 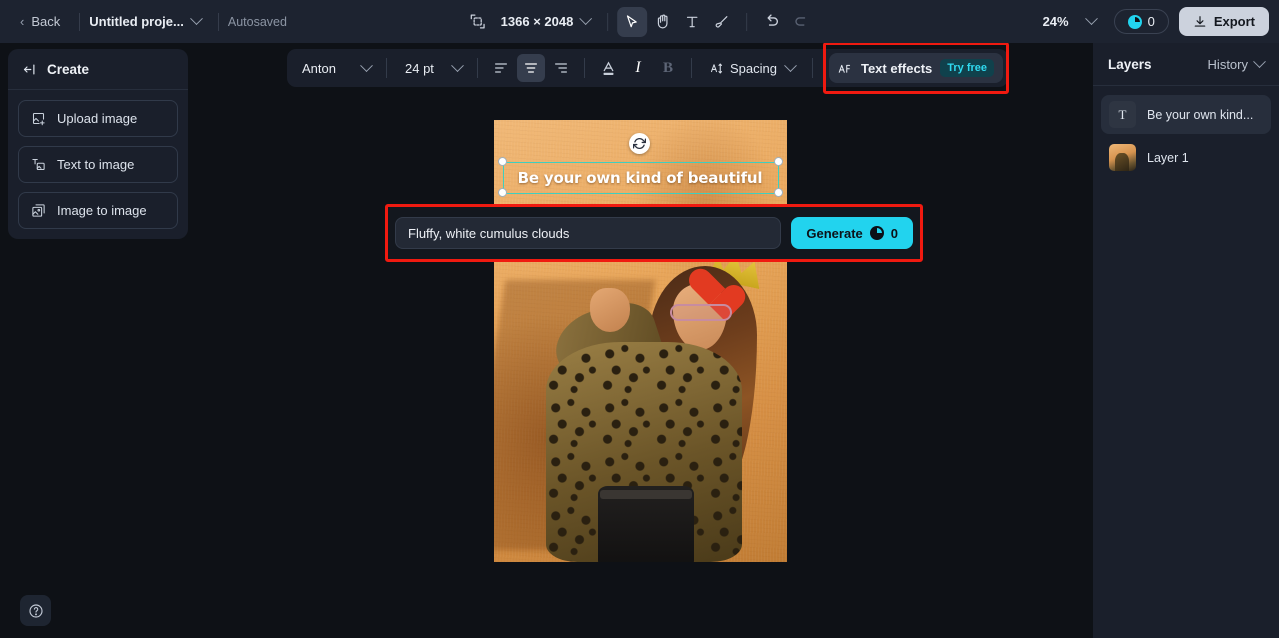 What do you see at coordinates (68, 69) in the screenshot?
I see `create-panel-title: Create` at bounding box center [68, 69].